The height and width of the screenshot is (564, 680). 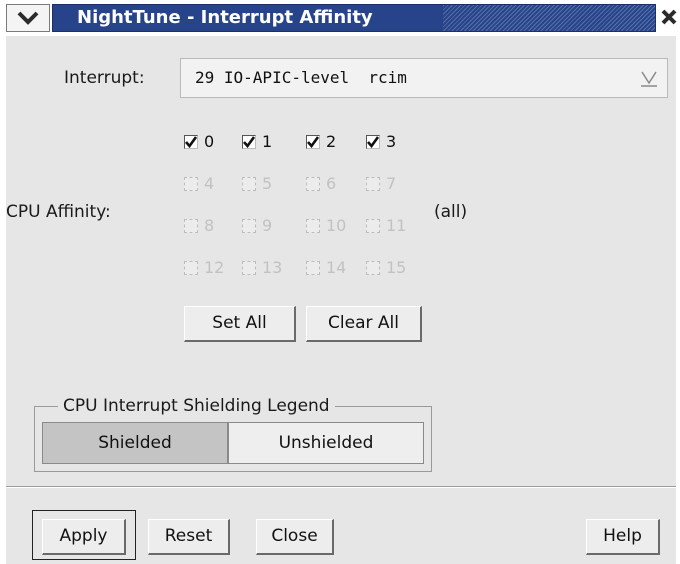 What do you see at coordinates (331, 183) in the screenshot?
I see `cpu-checkbox-label: 6` at bounding box center [331, 183].